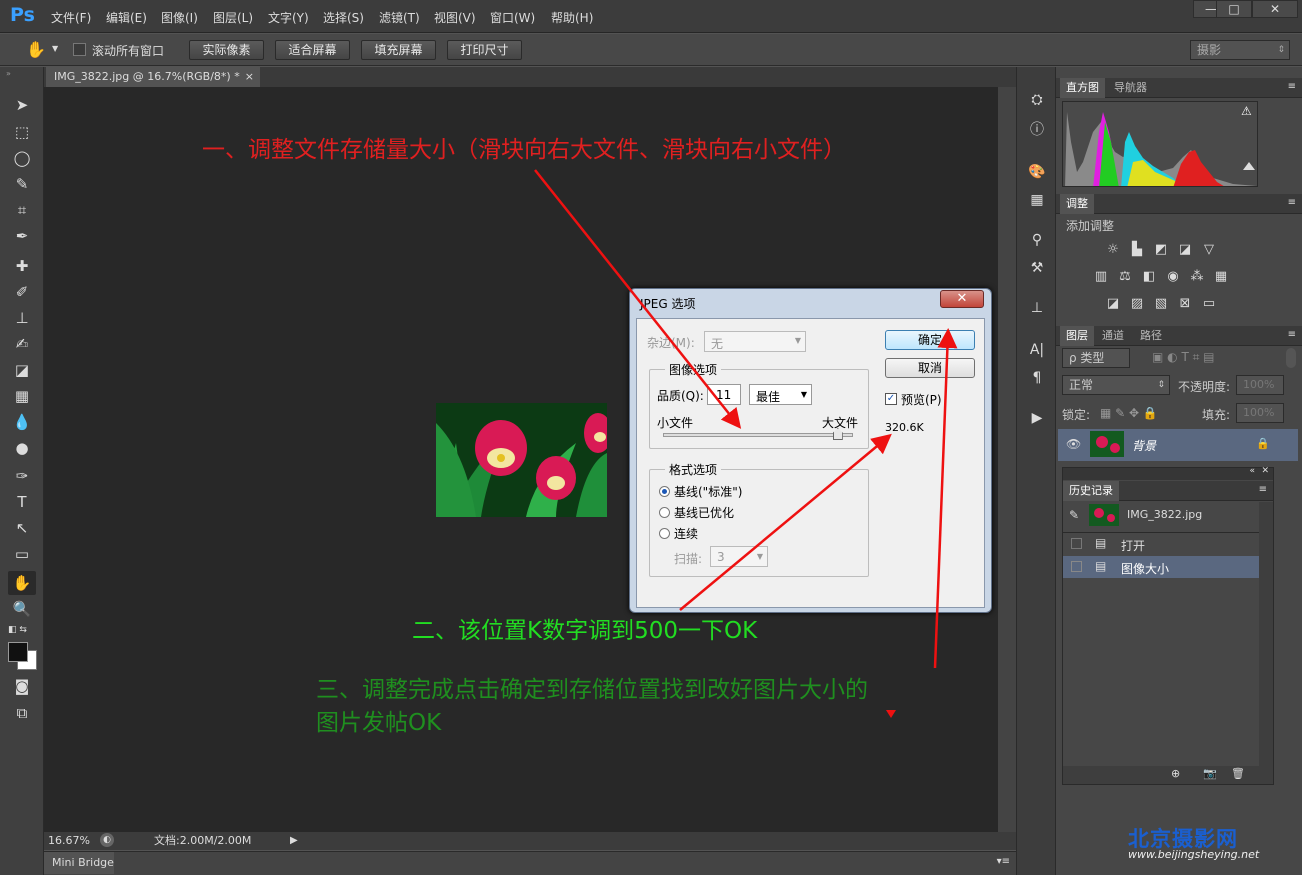 The width and height of the screenshot is (1302, 875). What do you see at coordinates (69, 841) in the screenshot?
I see `zoom-level: 16.67%` at bounding box center [69, 841].